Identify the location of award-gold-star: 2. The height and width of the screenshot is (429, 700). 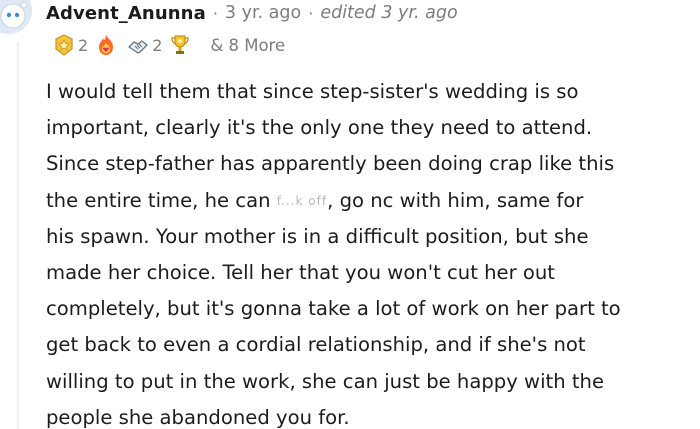
(72, 45).